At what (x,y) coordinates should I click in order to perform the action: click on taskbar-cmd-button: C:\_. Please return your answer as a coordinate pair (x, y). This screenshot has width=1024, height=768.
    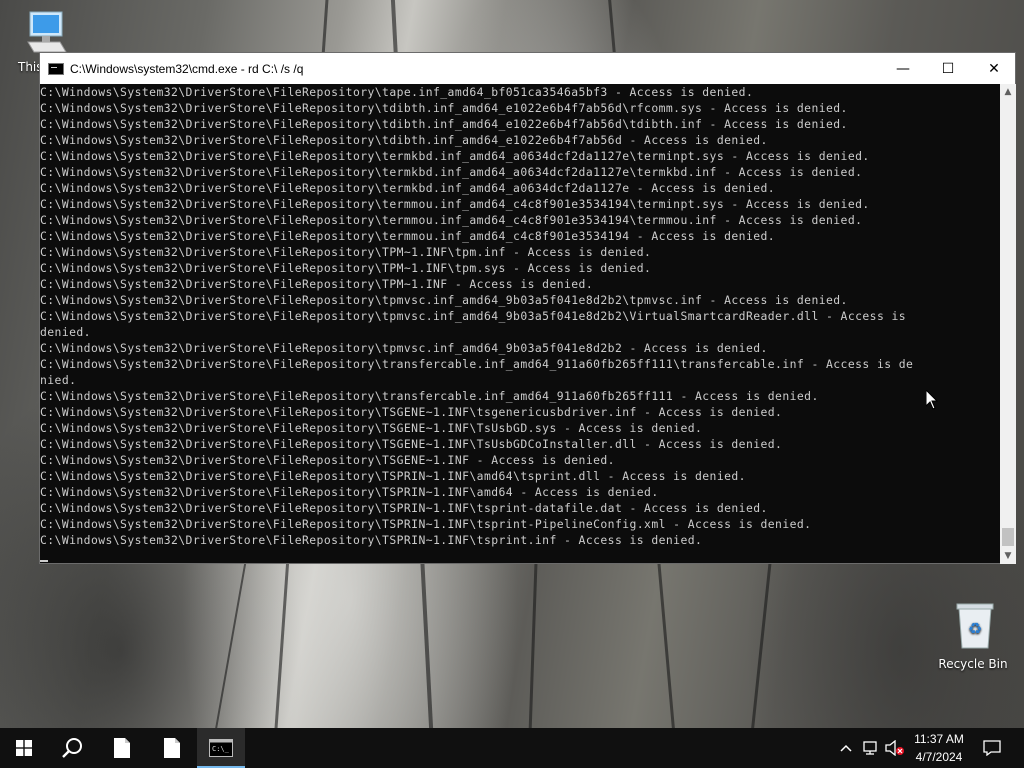
    Looking at the image, I should click on (221, 748).